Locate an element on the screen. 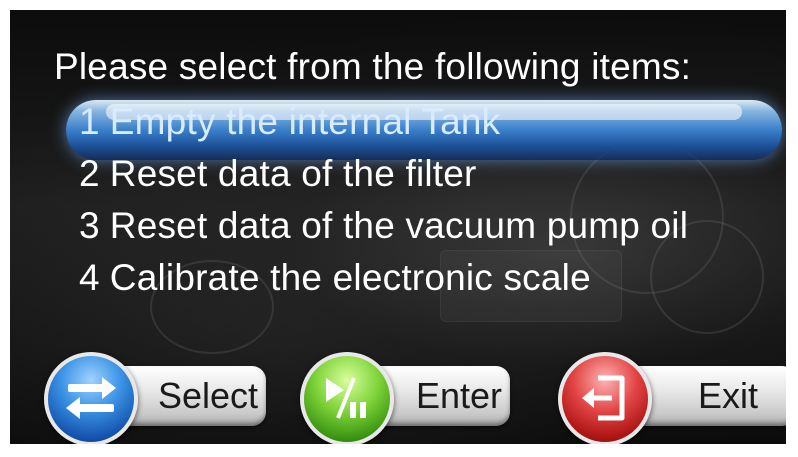 This screenshot has height=457, width=798. exit-door-icon is located at coordinates (603, 398).